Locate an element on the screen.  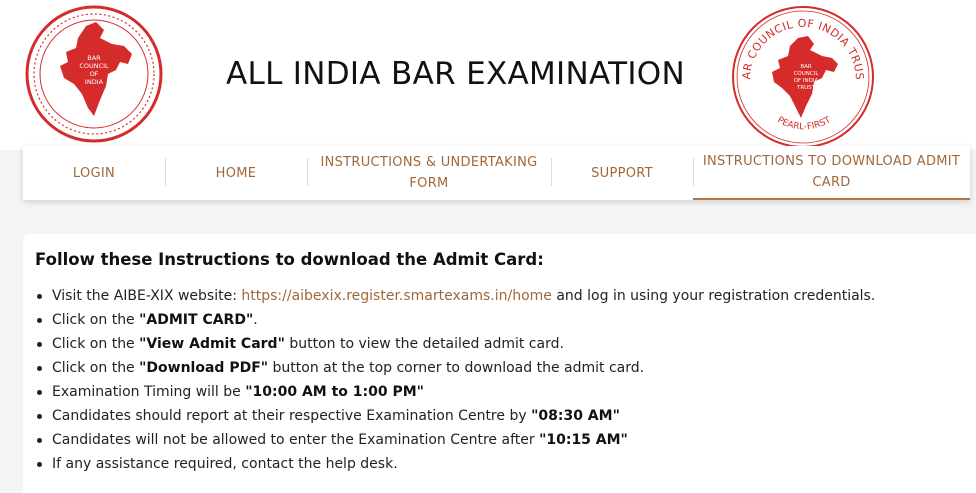
logo-right-line3: OF INDIA is located at coordinates (806, 81).